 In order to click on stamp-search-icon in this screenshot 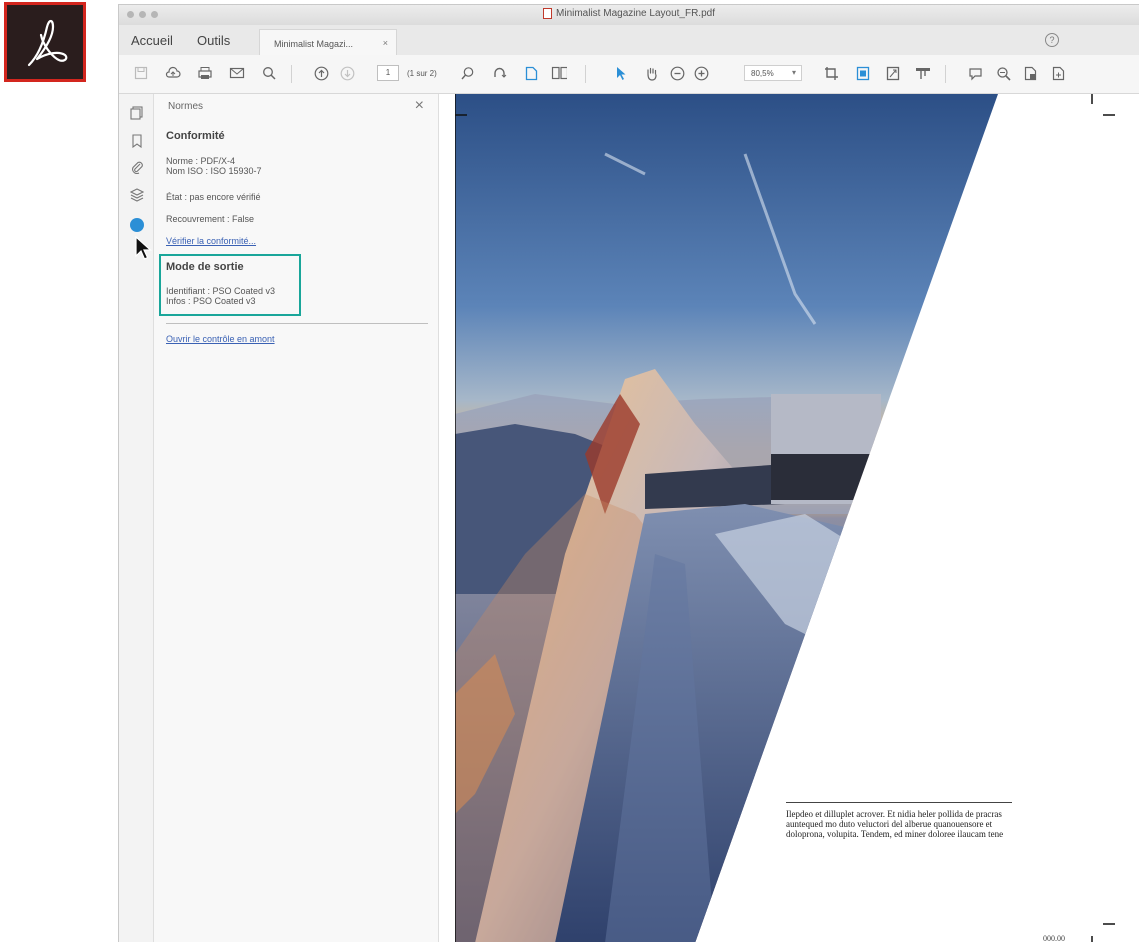, I will do `click(1003, 73)`.